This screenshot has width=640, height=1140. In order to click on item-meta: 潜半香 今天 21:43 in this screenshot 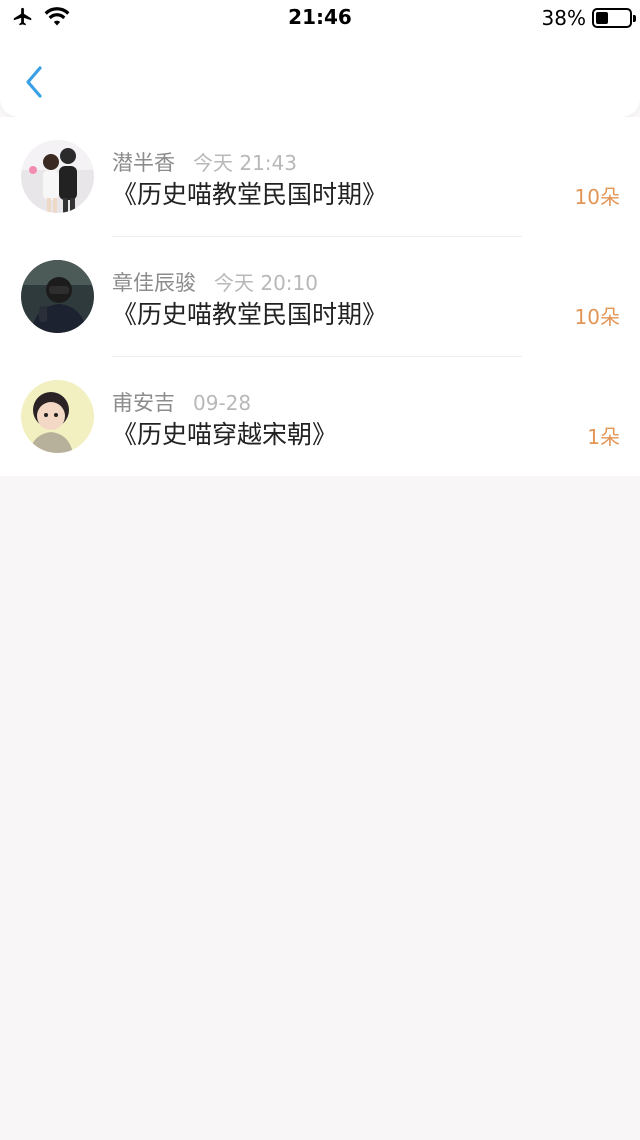, I will do `click(204, 162)`.